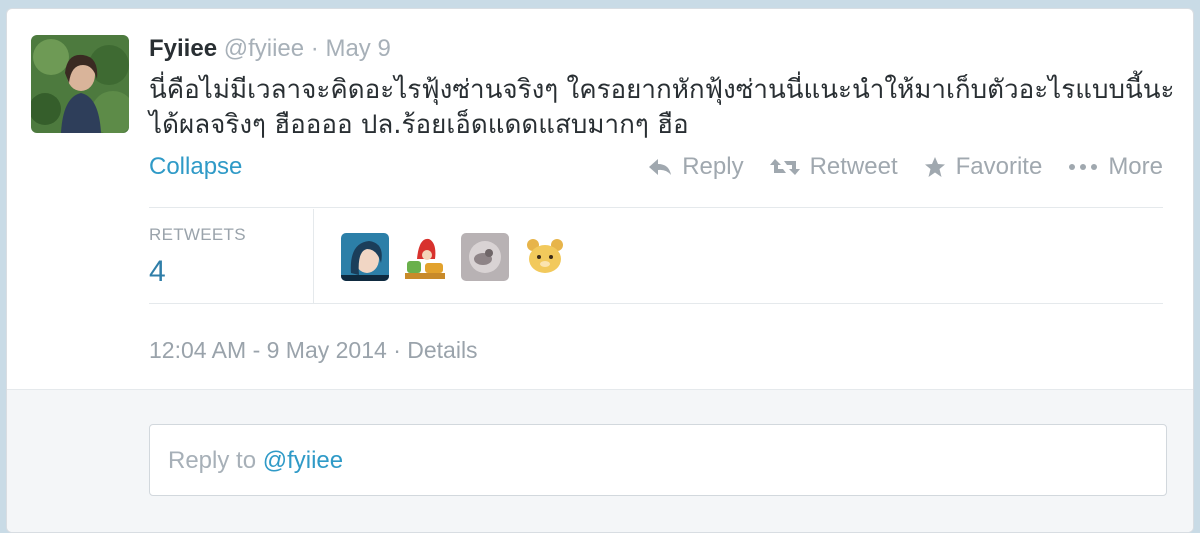 The height and width of the screenshot is (533, 1200). I want to click on reply-icon, so click(660, 167).